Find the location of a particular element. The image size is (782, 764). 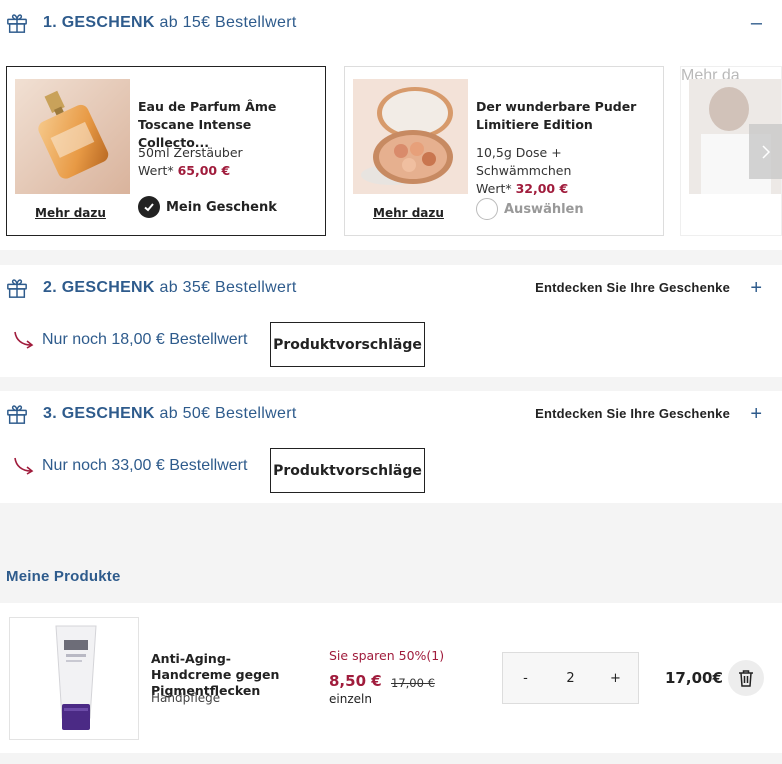

product-image is located at coordinates (74, 678).